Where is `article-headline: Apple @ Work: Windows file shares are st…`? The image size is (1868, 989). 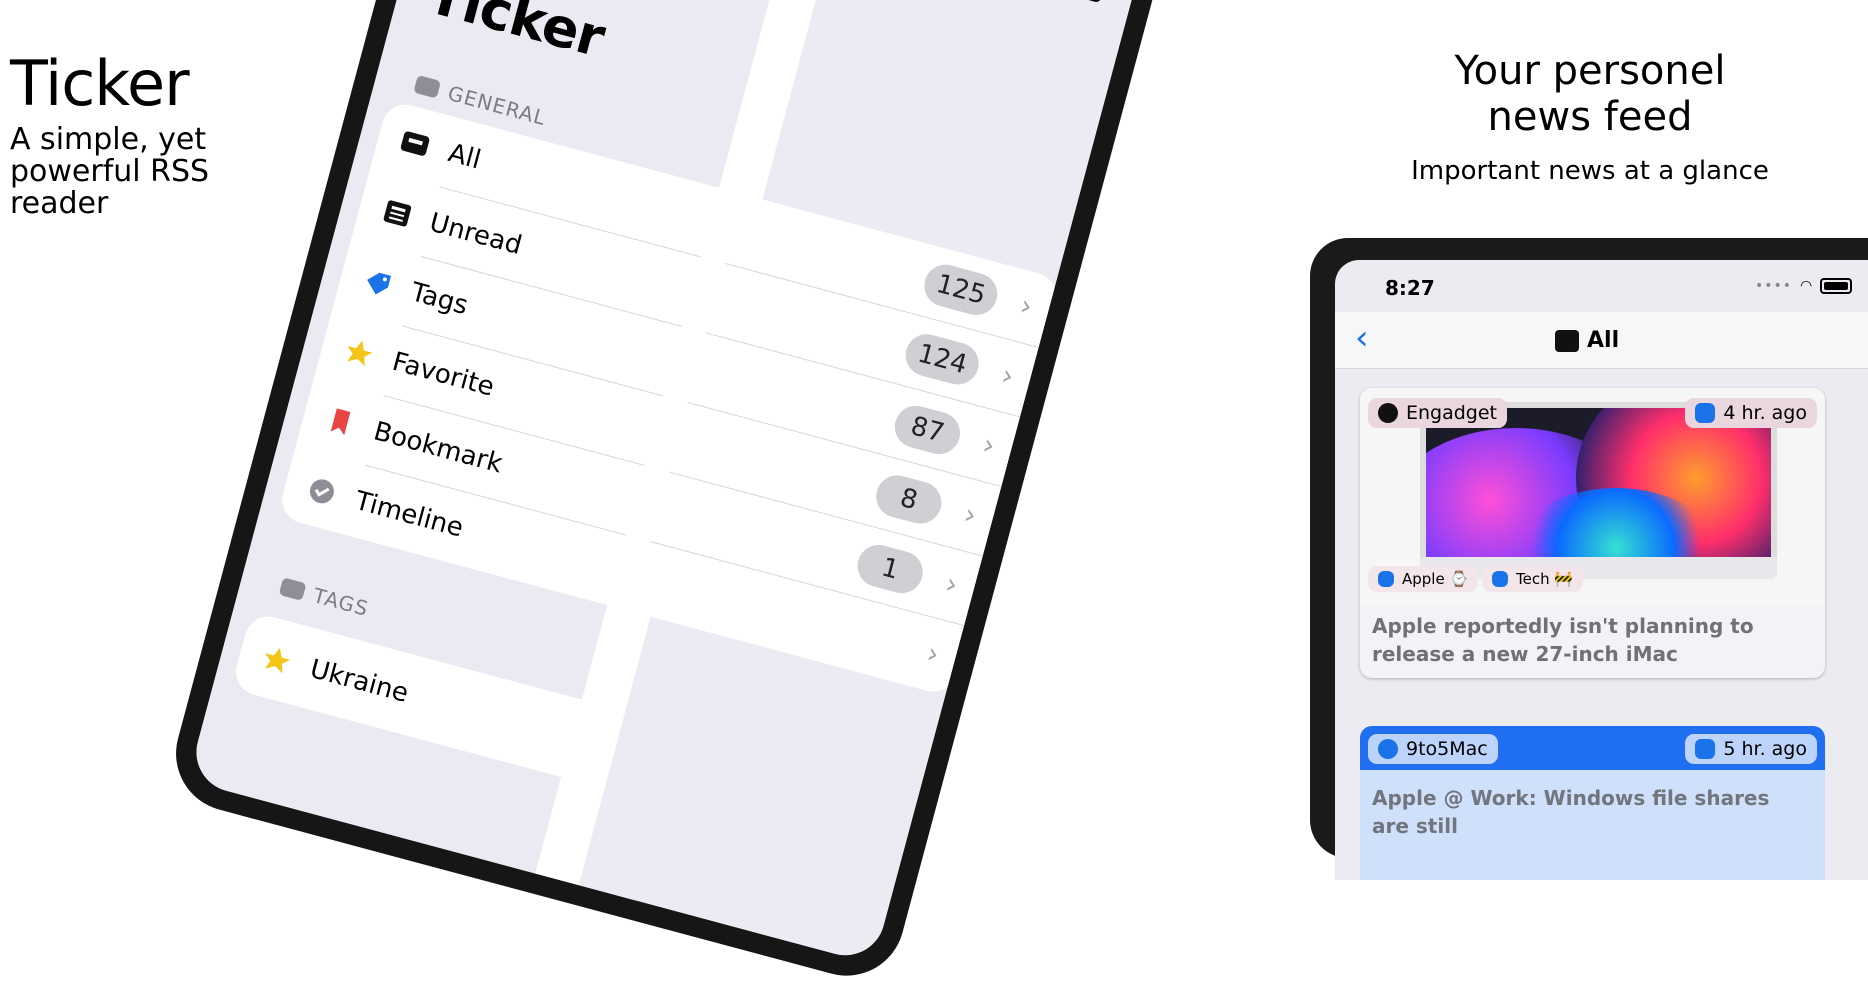
article-headline: Apple @ Work: Windows file shares are st… is located at coordinates (1571, 812).